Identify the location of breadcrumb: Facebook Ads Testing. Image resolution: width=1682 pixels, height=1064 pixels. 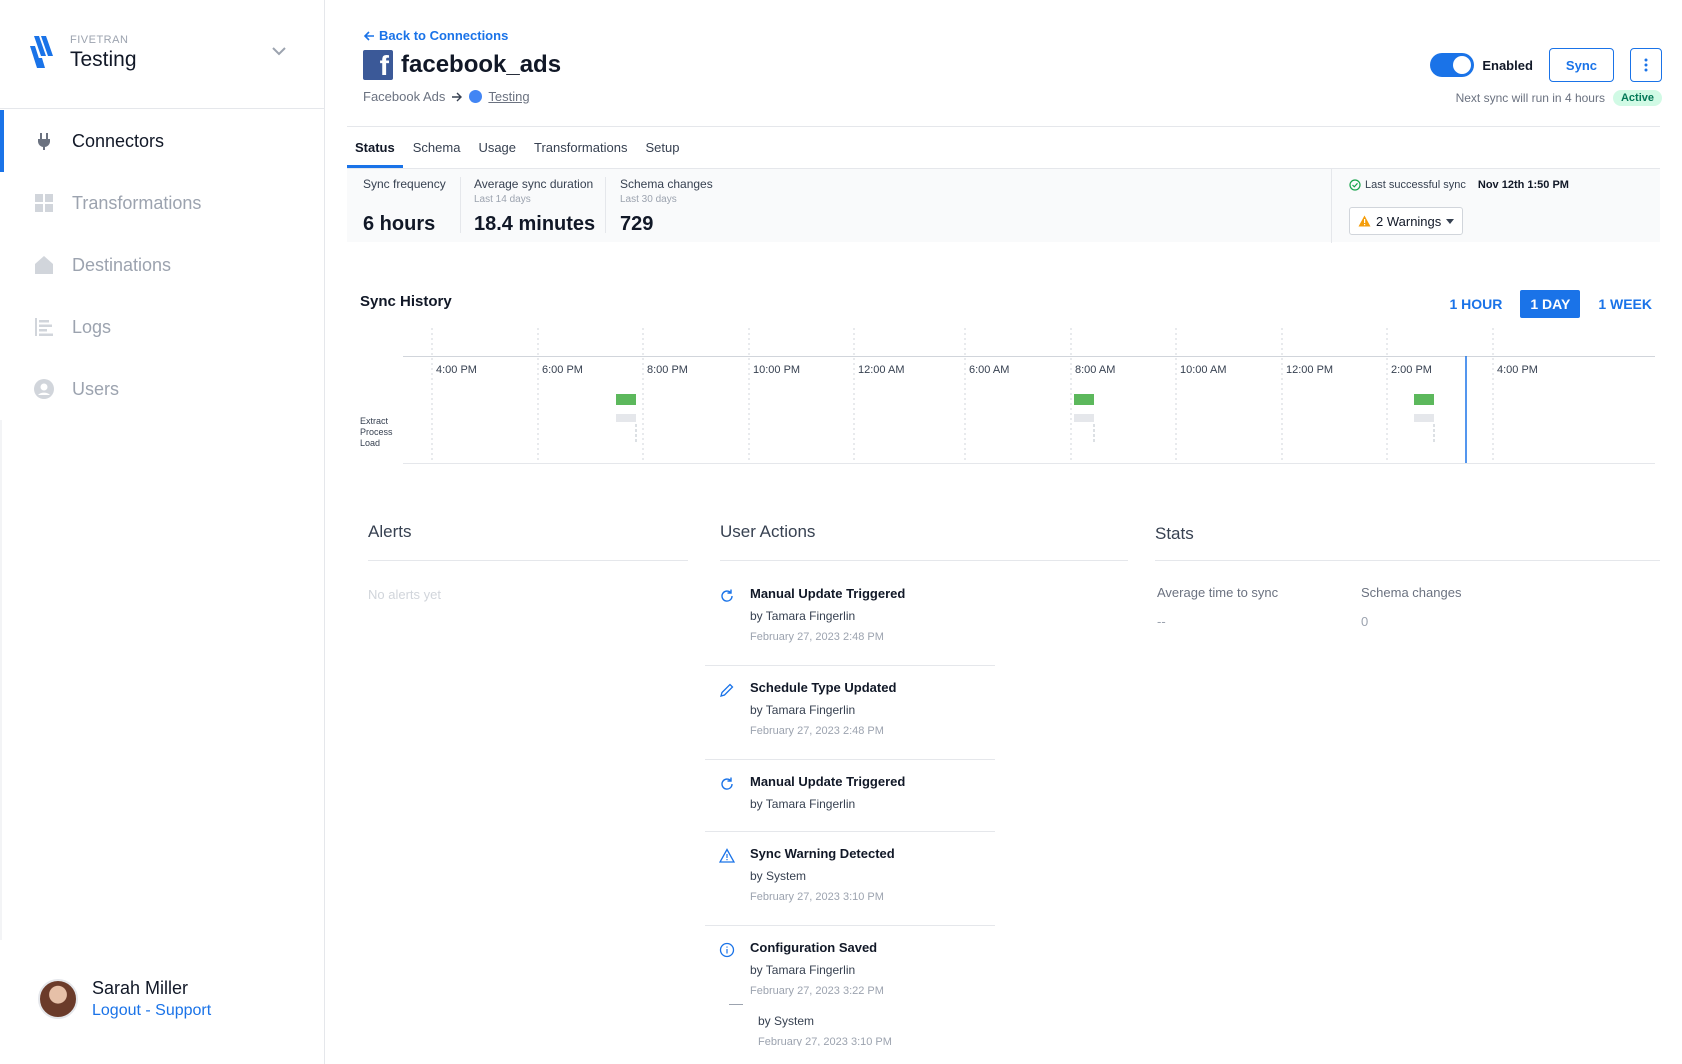
(446, 96).